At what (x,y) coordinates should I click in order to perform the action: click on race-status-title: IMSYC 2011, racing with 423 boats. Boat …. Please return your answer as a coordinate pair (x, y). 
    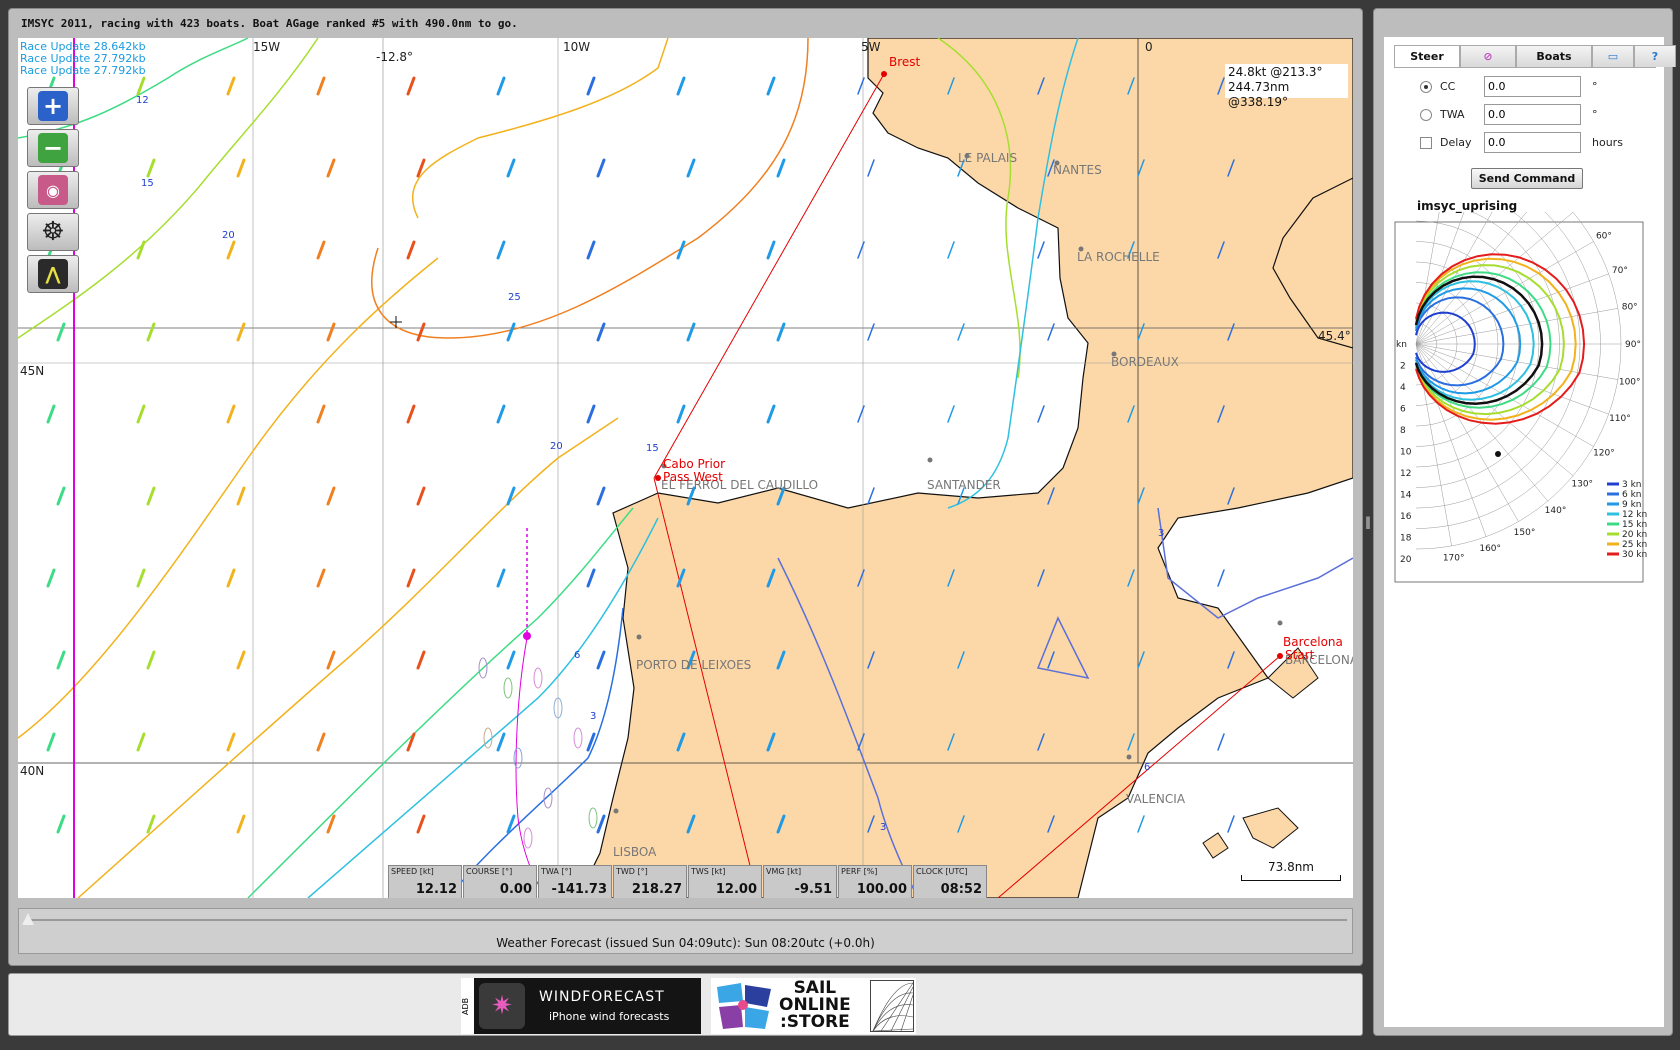
    Looking at the image, I should click on (269, 23).